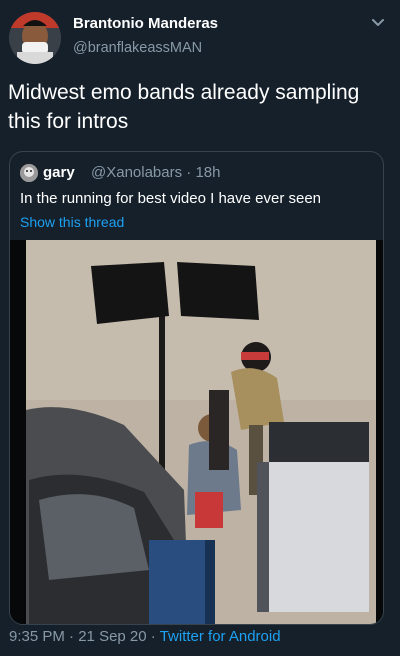 This screenshot has width=400, height=656. I want to click on quoted-author-meta: @Xanolabars · 18h, so click(156, 172).